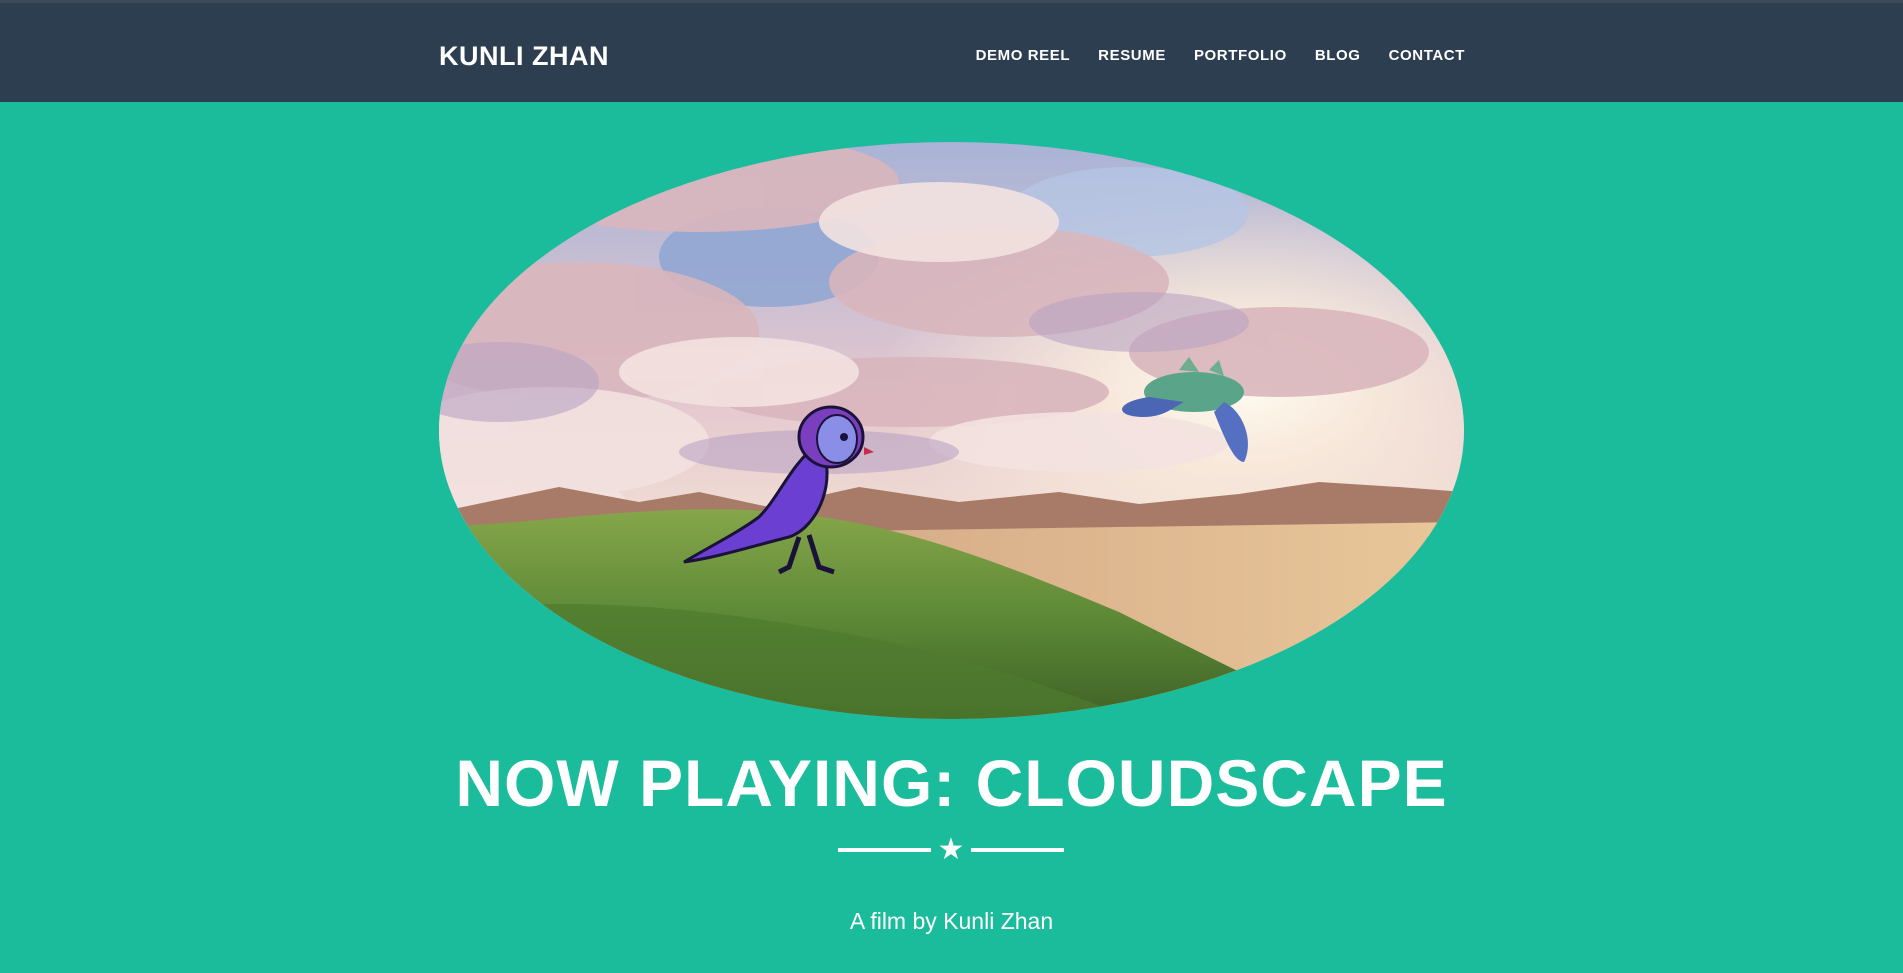 The width and height of the screenshot is (1903, 973). I want to click on brand-link: KUNLI ZHAN, so click(524, 56).